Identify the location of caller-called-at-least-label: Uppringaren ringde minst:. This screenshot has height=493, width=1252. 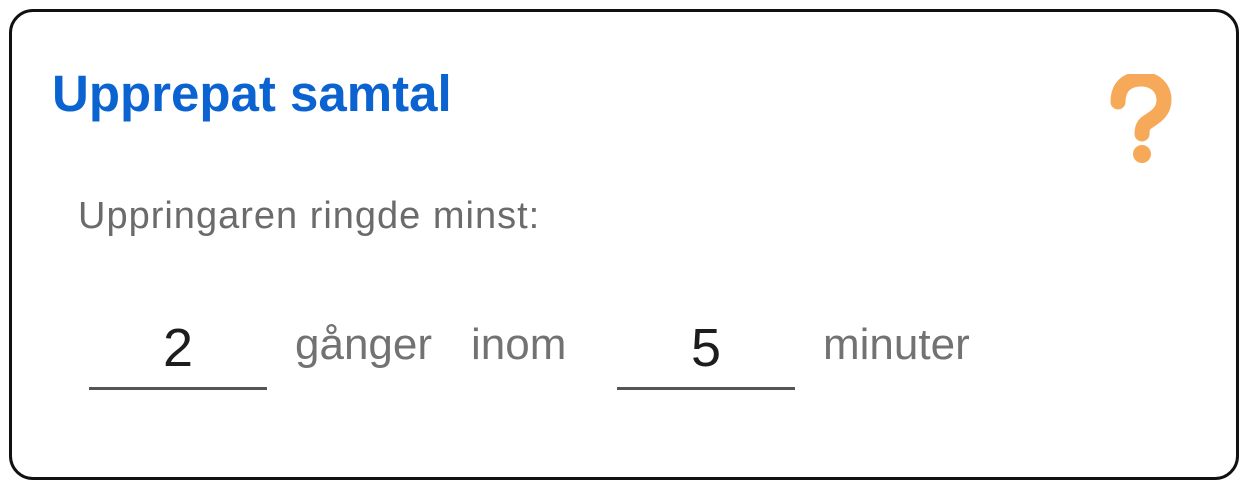
(309, 216).